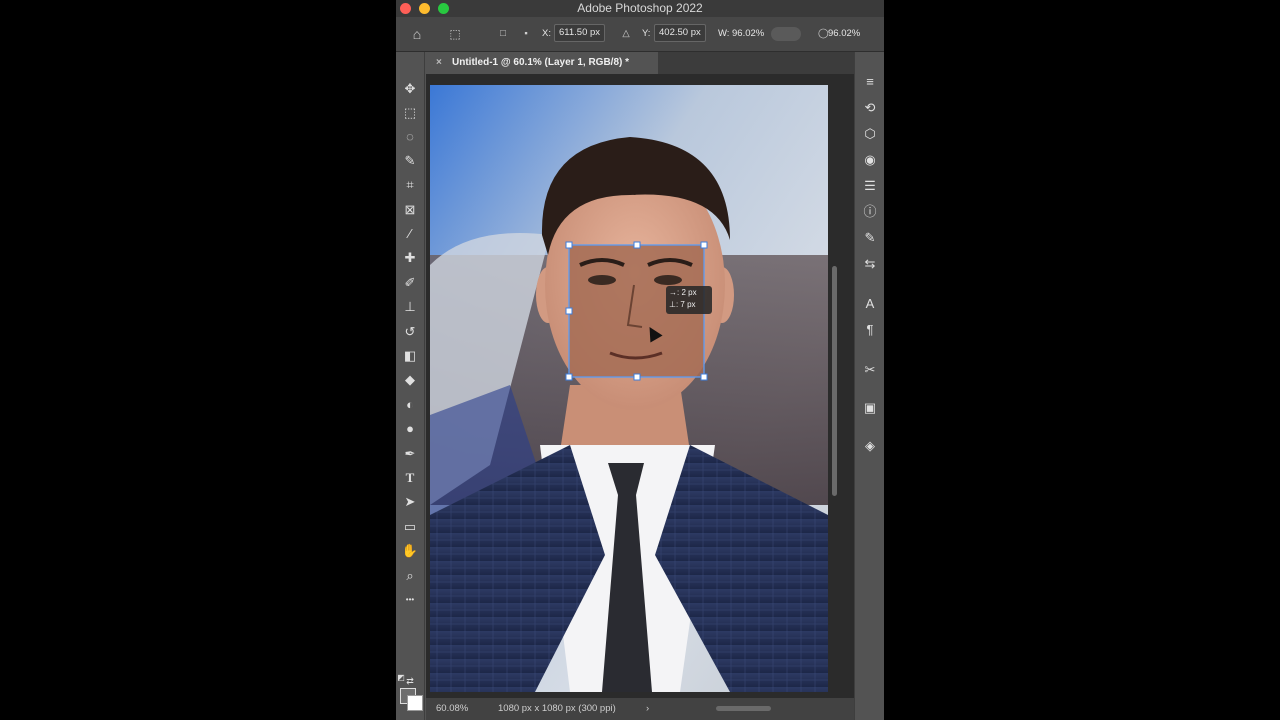 Image resolution: width=1280 pixels, height=720 pixels. What do you see at coordinates (452, 709) in the screenshot?
I see `zoom-level: 60.08%` at bounding box center [452, 709].